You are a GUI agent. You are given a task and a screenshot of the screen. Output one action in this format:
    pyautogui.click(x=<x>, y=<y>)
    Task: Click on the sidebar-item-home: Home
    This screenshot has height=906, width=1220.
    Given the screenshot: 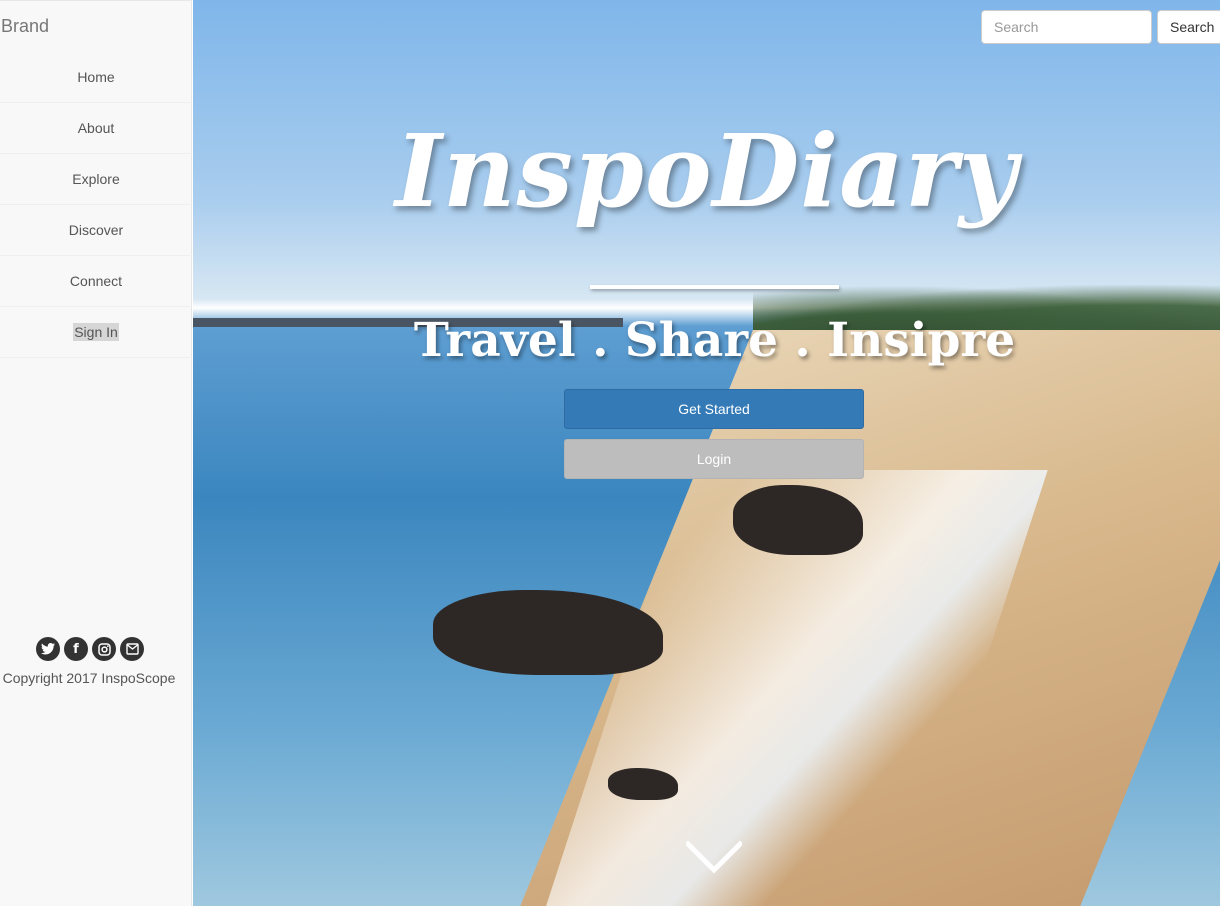 What is the action you would take?
    pyautogui.click(x=96, y=77)
    